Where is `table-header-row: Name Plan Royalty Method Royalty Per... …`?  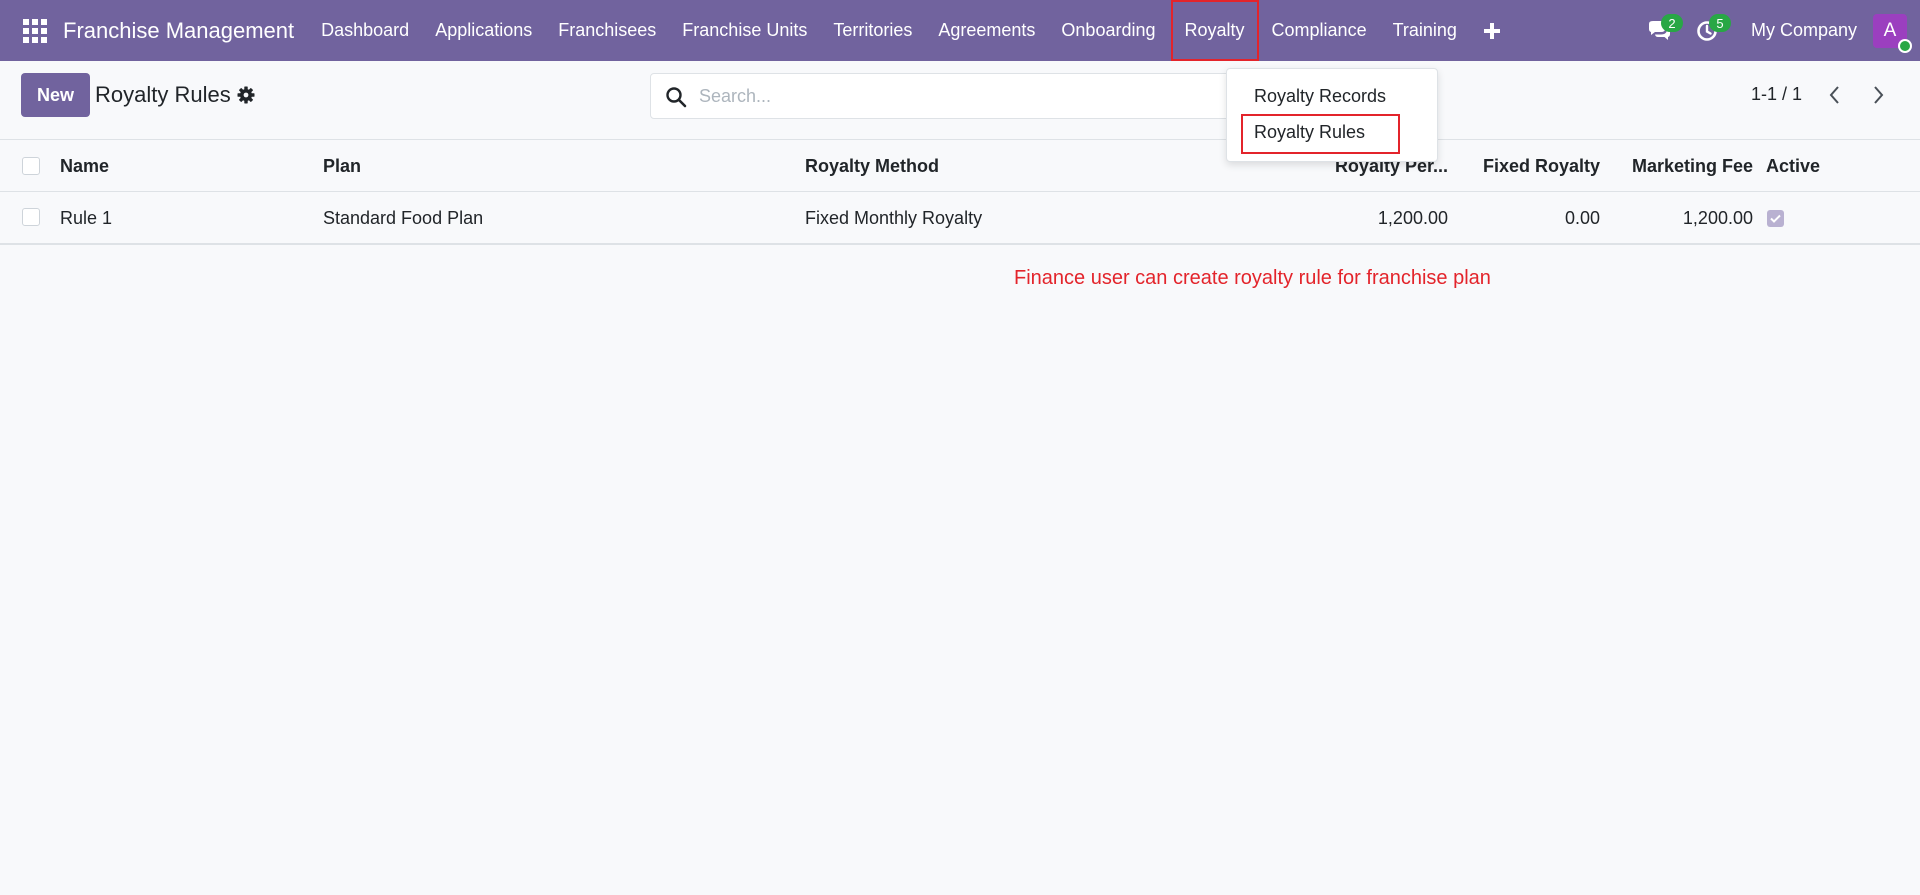
table-header-row: Name Plan Royalty Method Royalty Per... … is located at coordinates (960, 166).